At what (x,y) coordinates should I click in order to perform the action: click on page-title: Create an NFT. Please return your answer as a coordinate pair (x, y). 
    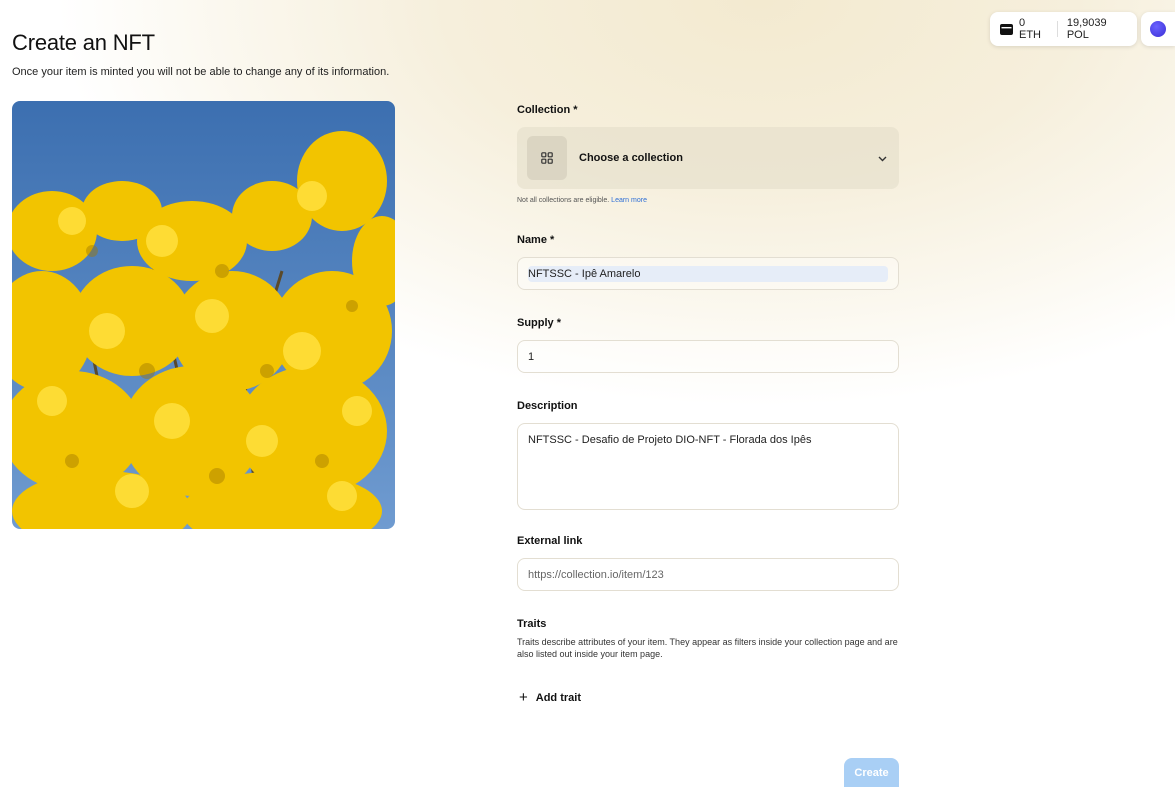
    Looking at the image, I should click on (83, 42).